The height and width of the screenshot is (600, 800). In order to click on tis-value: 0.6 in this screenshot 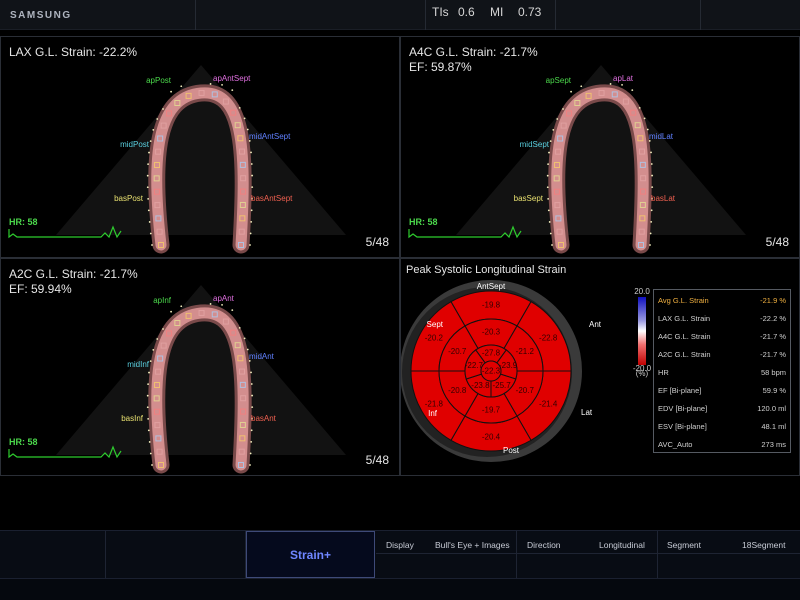, I will do `click(466, 12)`.